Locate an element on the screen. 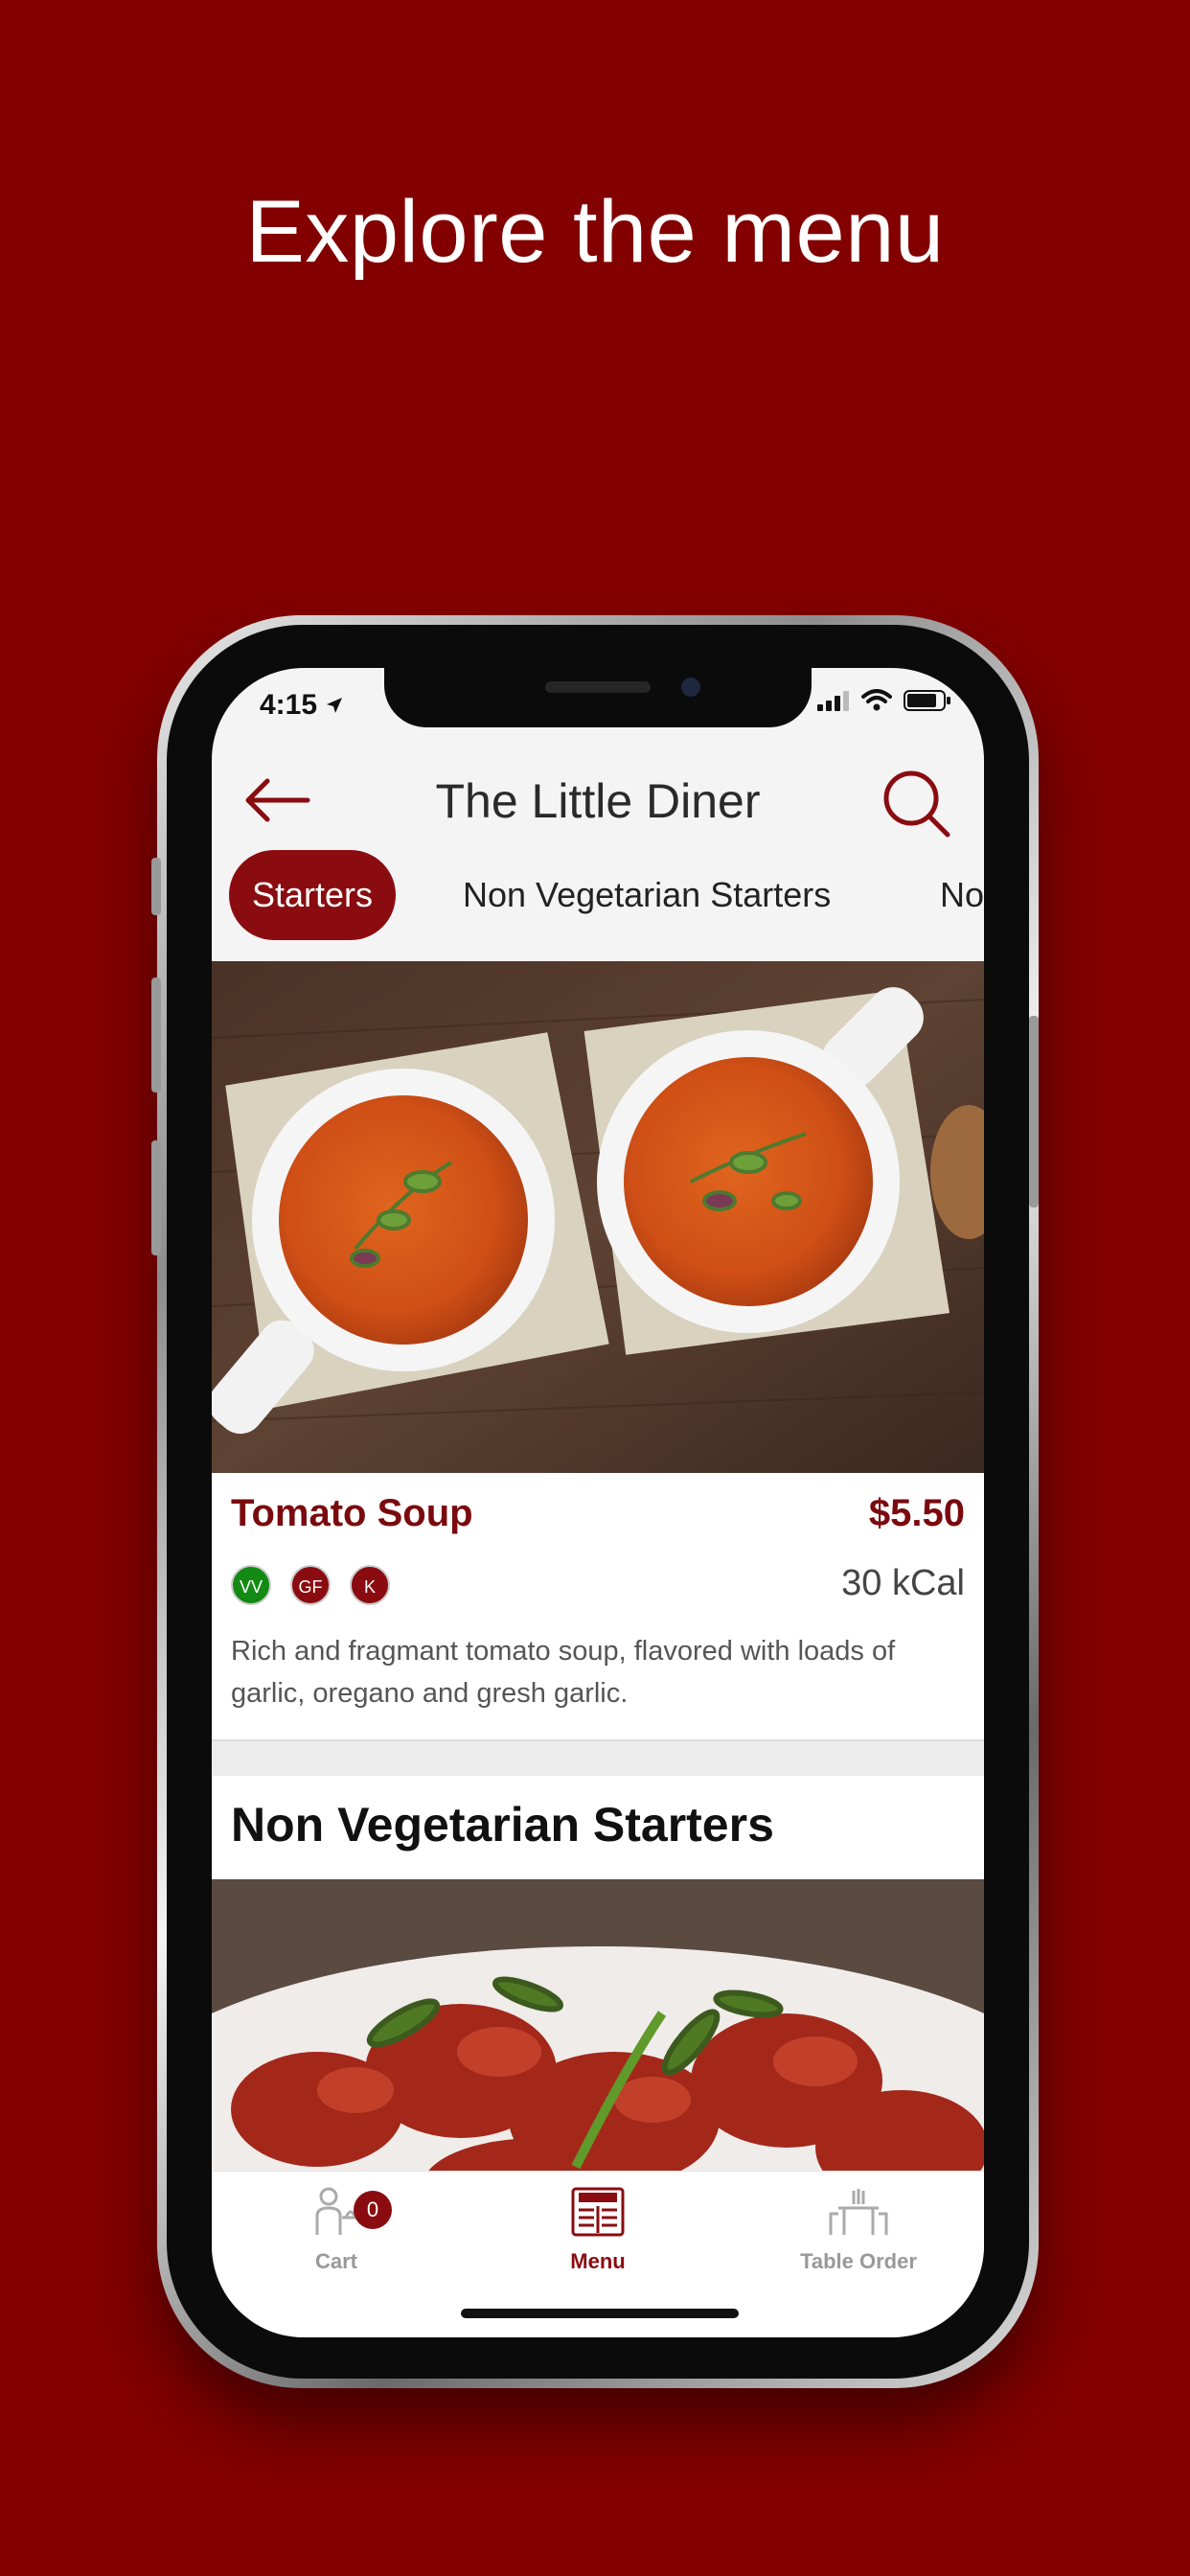 This screenshot has width=1190, height=2576. section-divider is located at coordinates (598, 1759).